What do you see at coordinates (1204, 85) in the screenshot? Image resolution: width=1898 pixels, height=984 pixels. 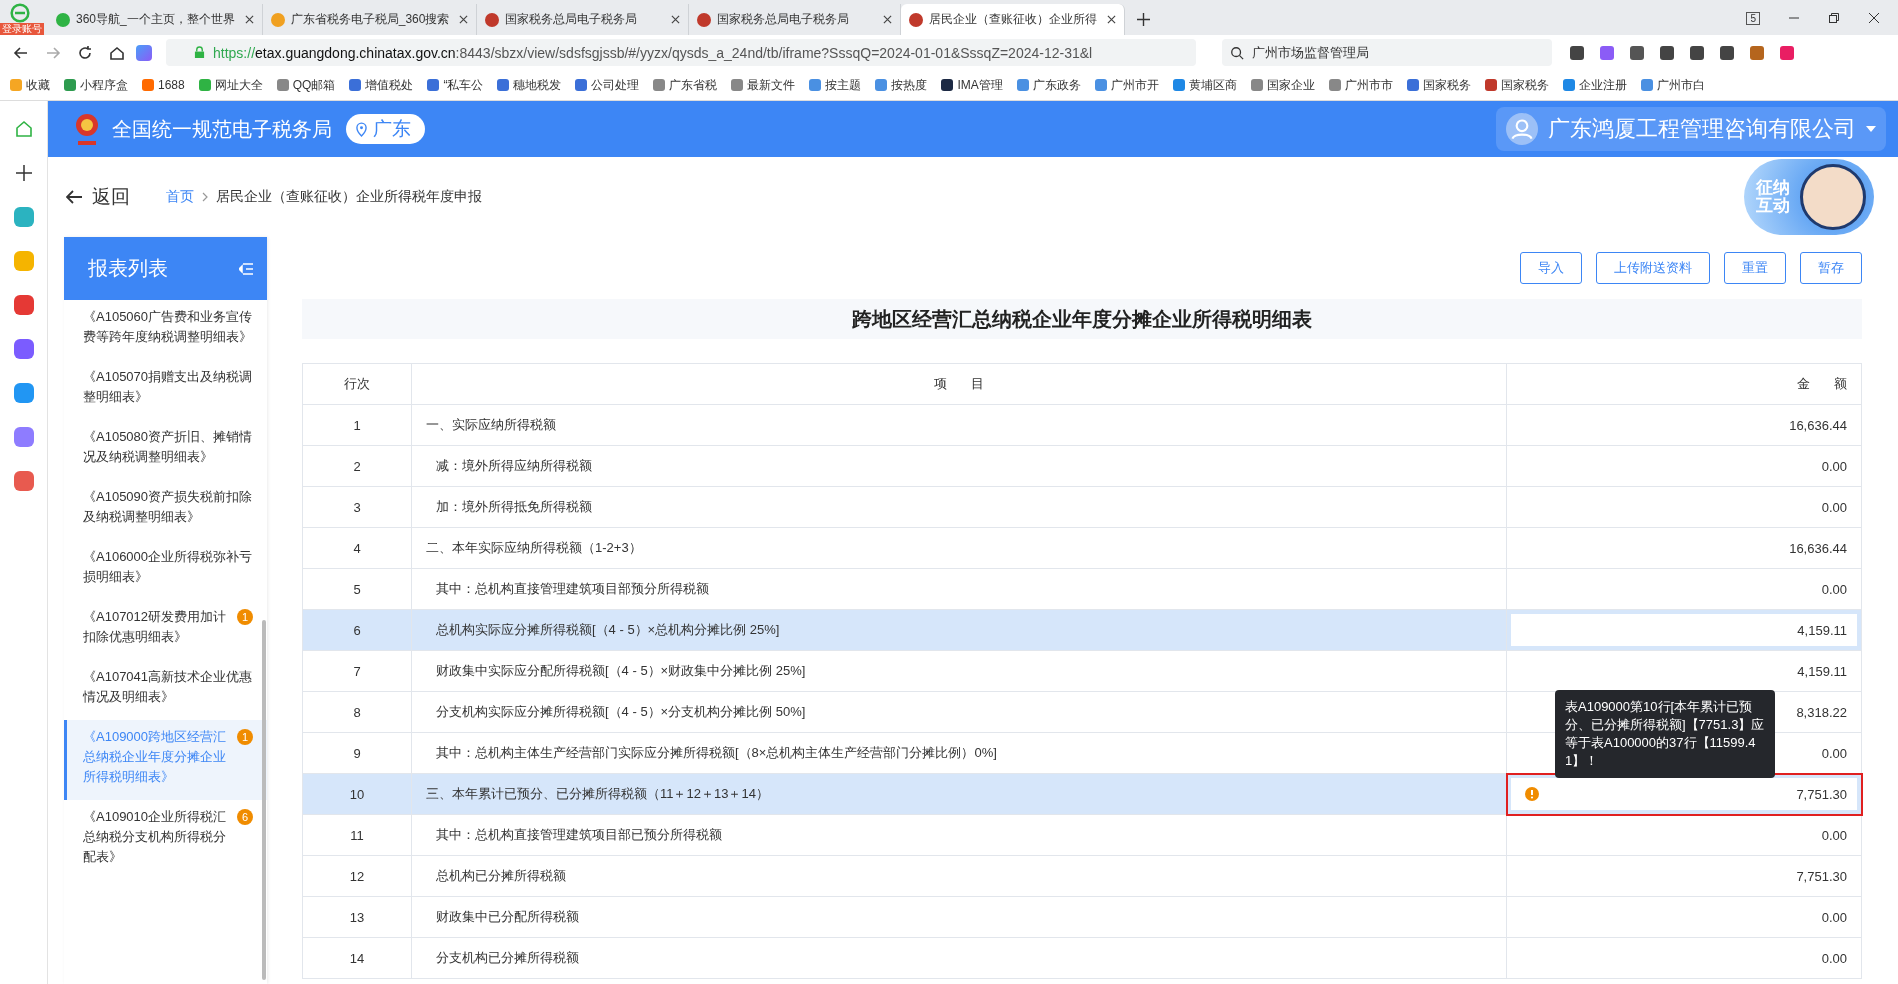 I see `bookmark-item: 黄埔区商` at bounding box center [1204, 85].